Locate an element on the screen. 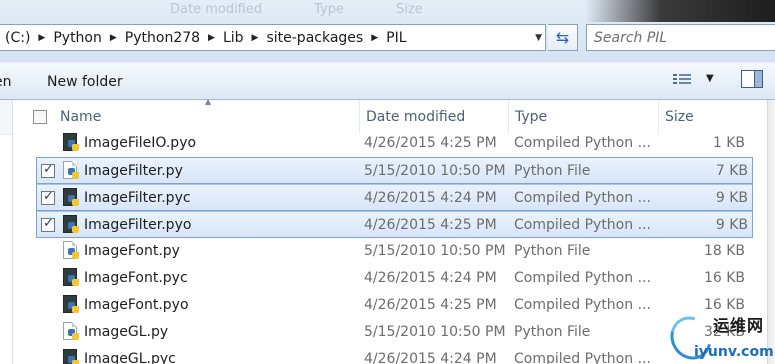 This screenshot has width=775, height=364. breadcrumb-lib: Lib is located at coordinates (233, 38).